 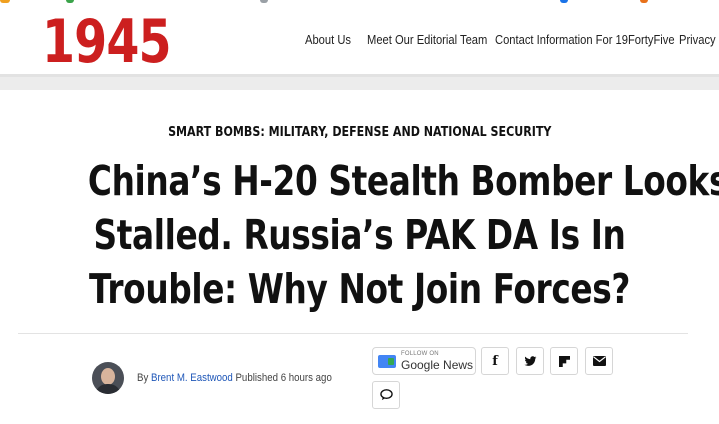 I want to click on published-label: Published, so click(x=257, y=378).